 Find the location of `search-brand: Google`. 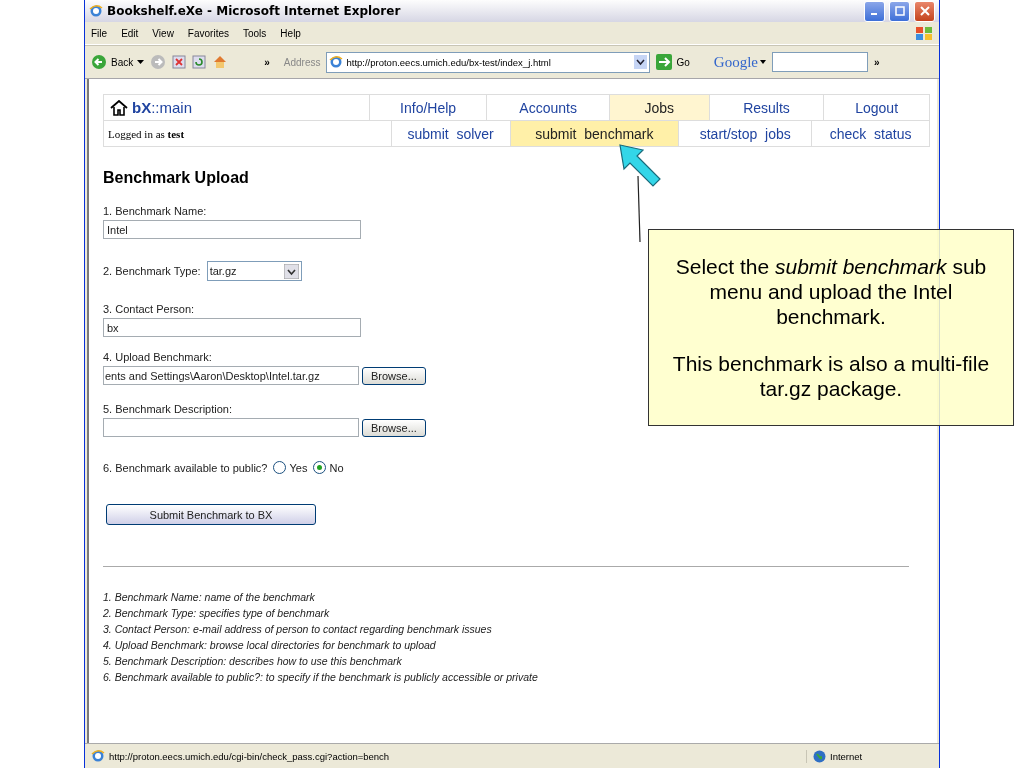

search-brand: Google is located at coordinates (735, 62).